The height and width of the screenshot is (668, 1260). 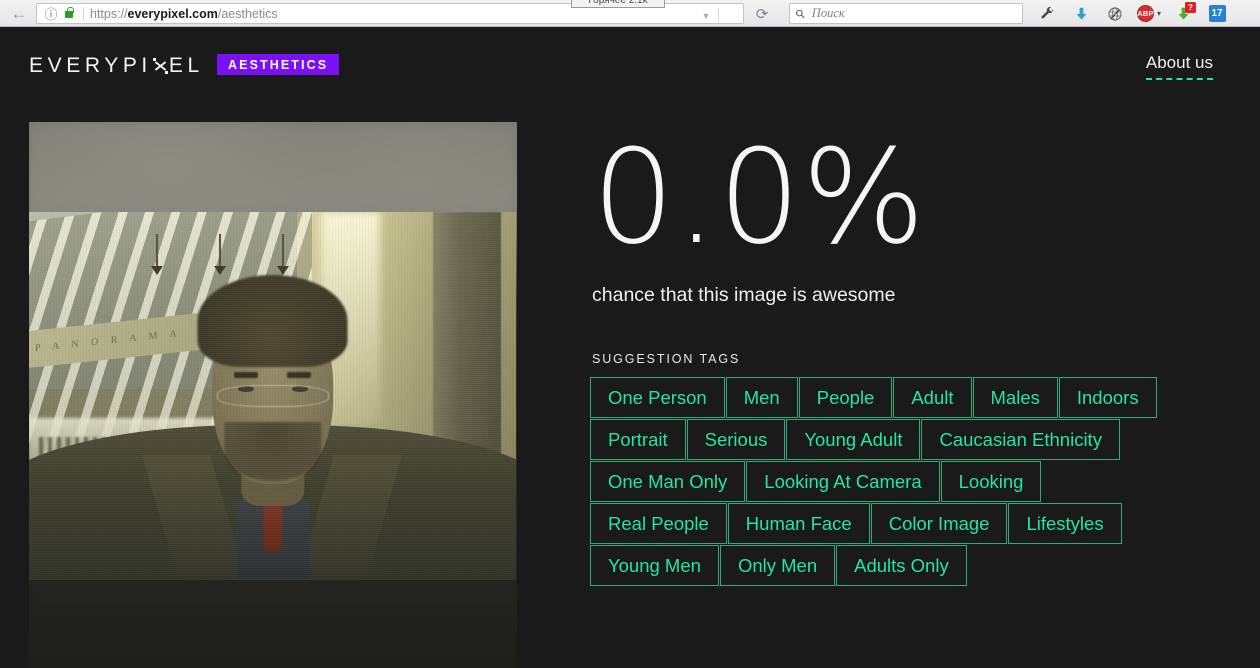 What do you see at coordinates (1190, 7) in the screenshot?
I see `downloads-badge: ?` at bounding box center [1190, 7].